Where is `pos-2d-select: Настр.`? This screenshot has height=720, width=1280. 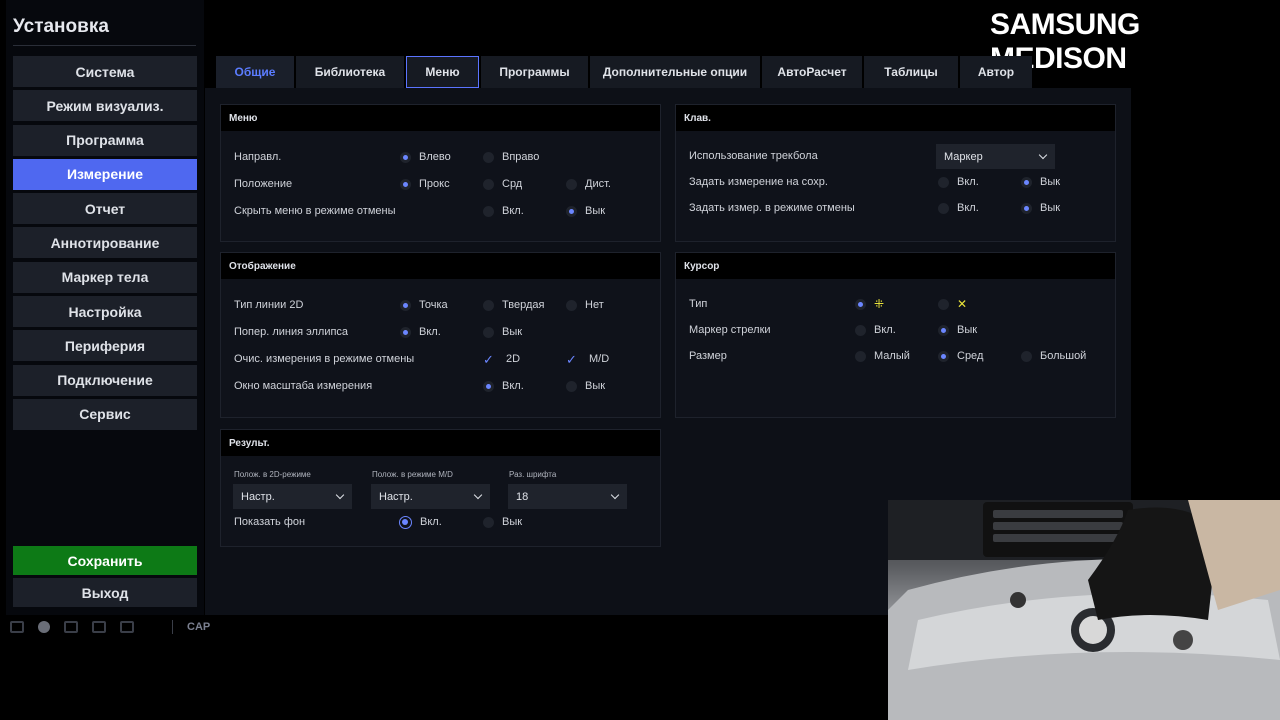
pos-2d-select: Настр. is located at coordinates (292, 496).